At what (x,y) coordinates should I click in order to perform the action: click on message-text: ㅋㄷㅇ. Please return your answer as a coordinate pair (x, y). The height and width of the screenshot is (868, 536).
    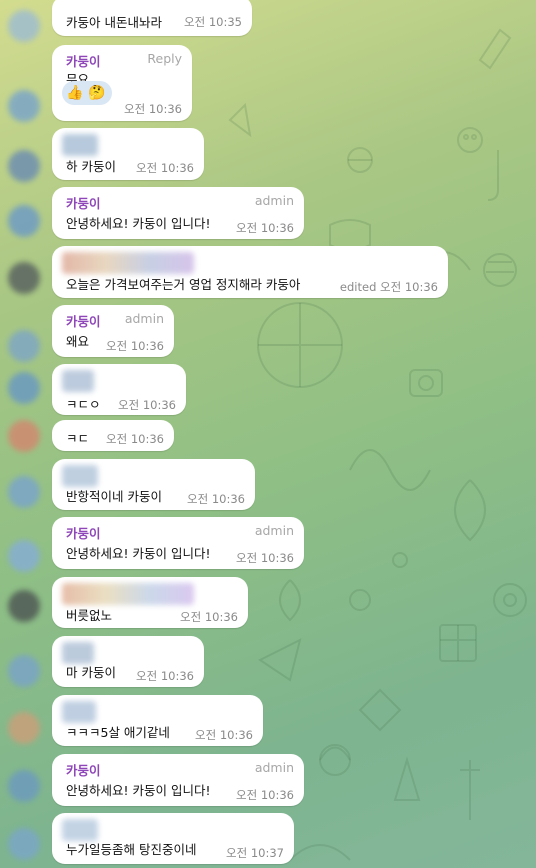
    Looking at the image, I should click on (83, 404).